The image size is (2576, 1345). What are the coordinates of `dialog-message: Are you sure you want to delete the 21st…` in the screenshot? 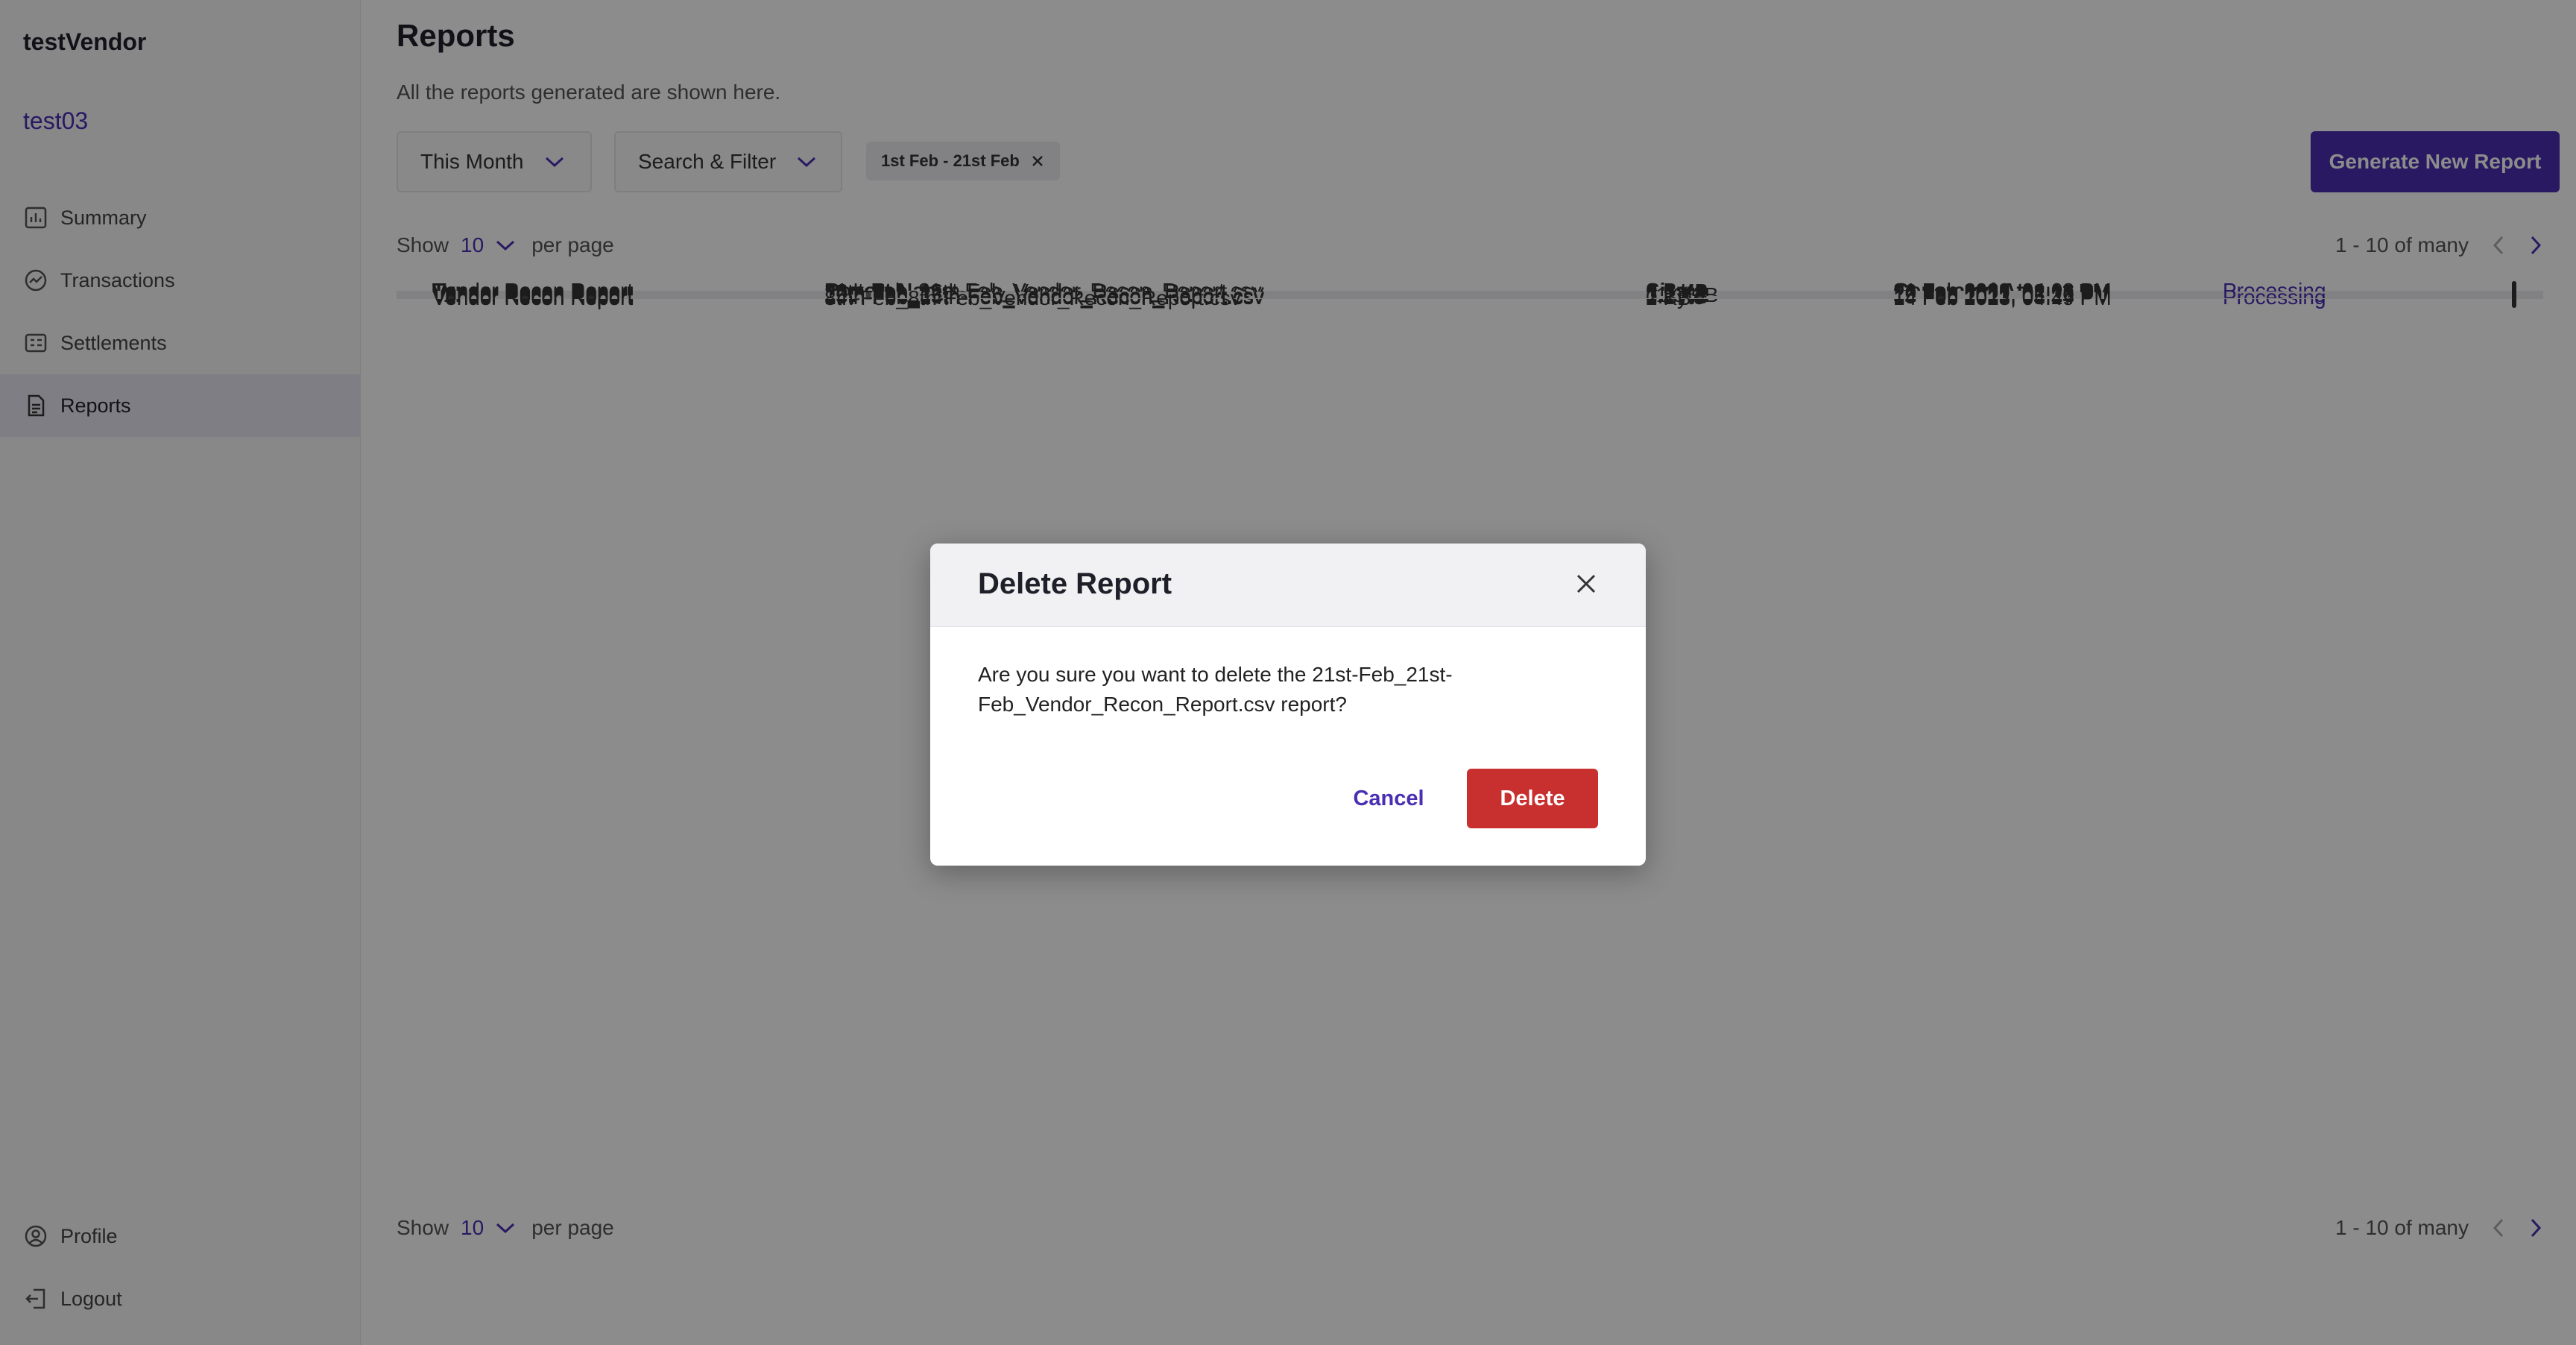 It's located at (1215, 689).